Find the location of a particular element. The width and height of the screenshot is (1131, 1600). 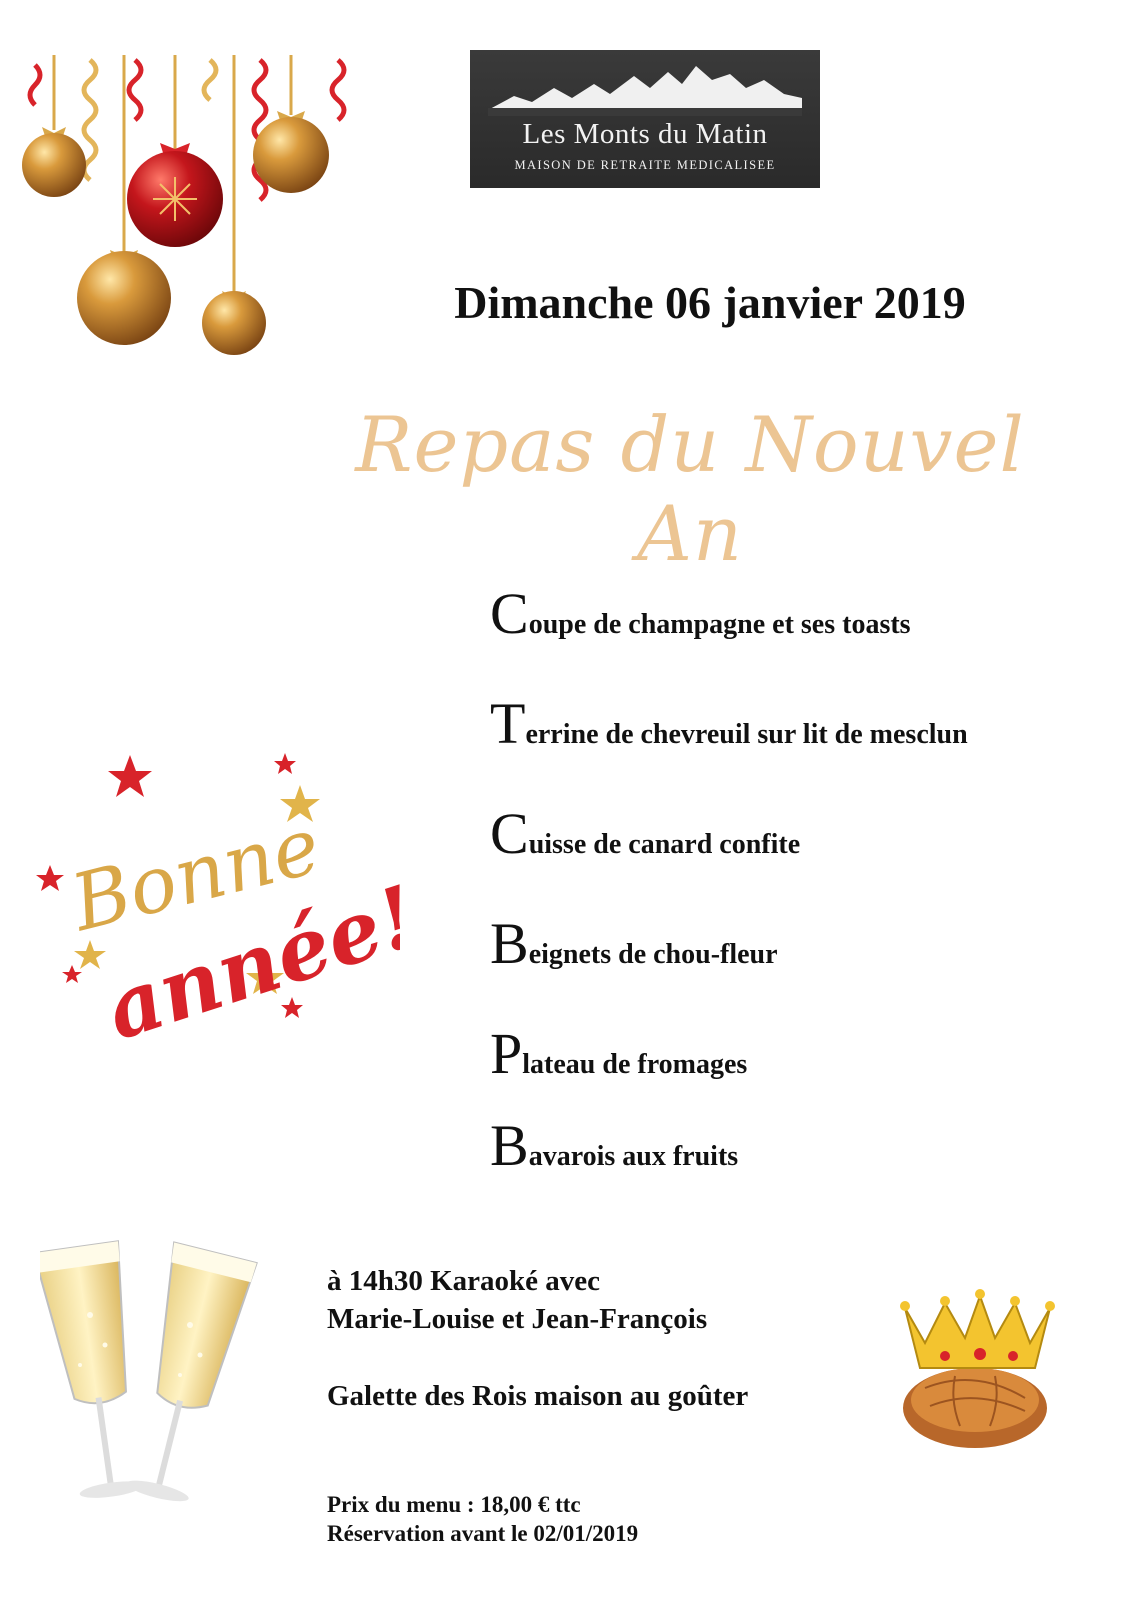

crown-galette-illustration is located at coordinates (977, 1368).